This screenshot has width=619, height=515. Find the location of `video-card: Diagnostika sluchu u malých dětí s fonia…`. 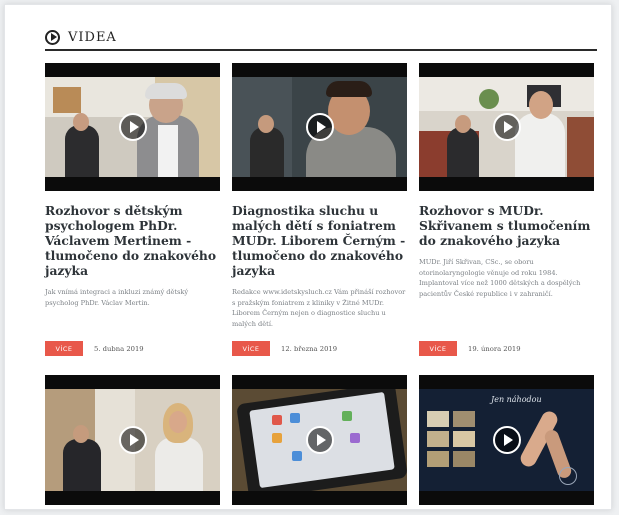

video-card: Diagnostika sluchu u malých dětí s fonia… is located at coordinates (319, 196).